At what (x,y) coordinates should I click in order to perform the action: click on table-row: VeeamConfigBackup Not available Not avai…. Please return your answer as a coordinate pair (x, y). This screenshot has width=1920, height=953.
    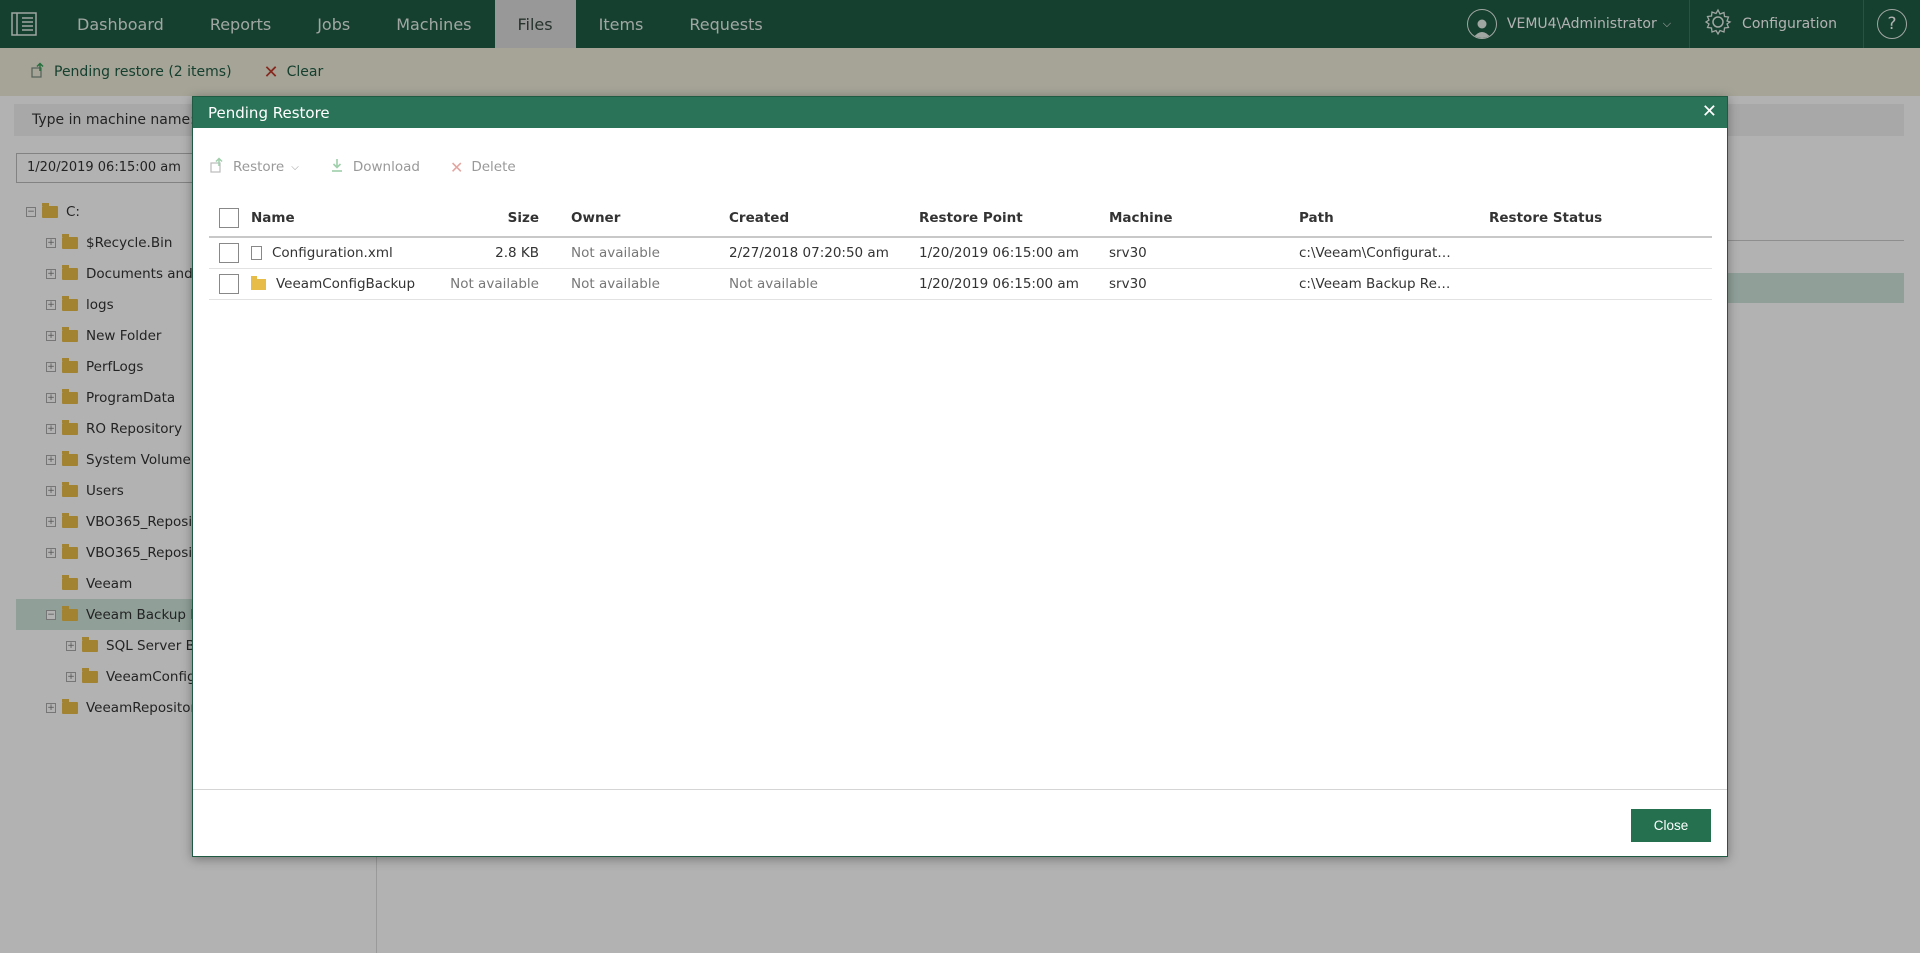
    Looking at the image, I should click on (960, 284).